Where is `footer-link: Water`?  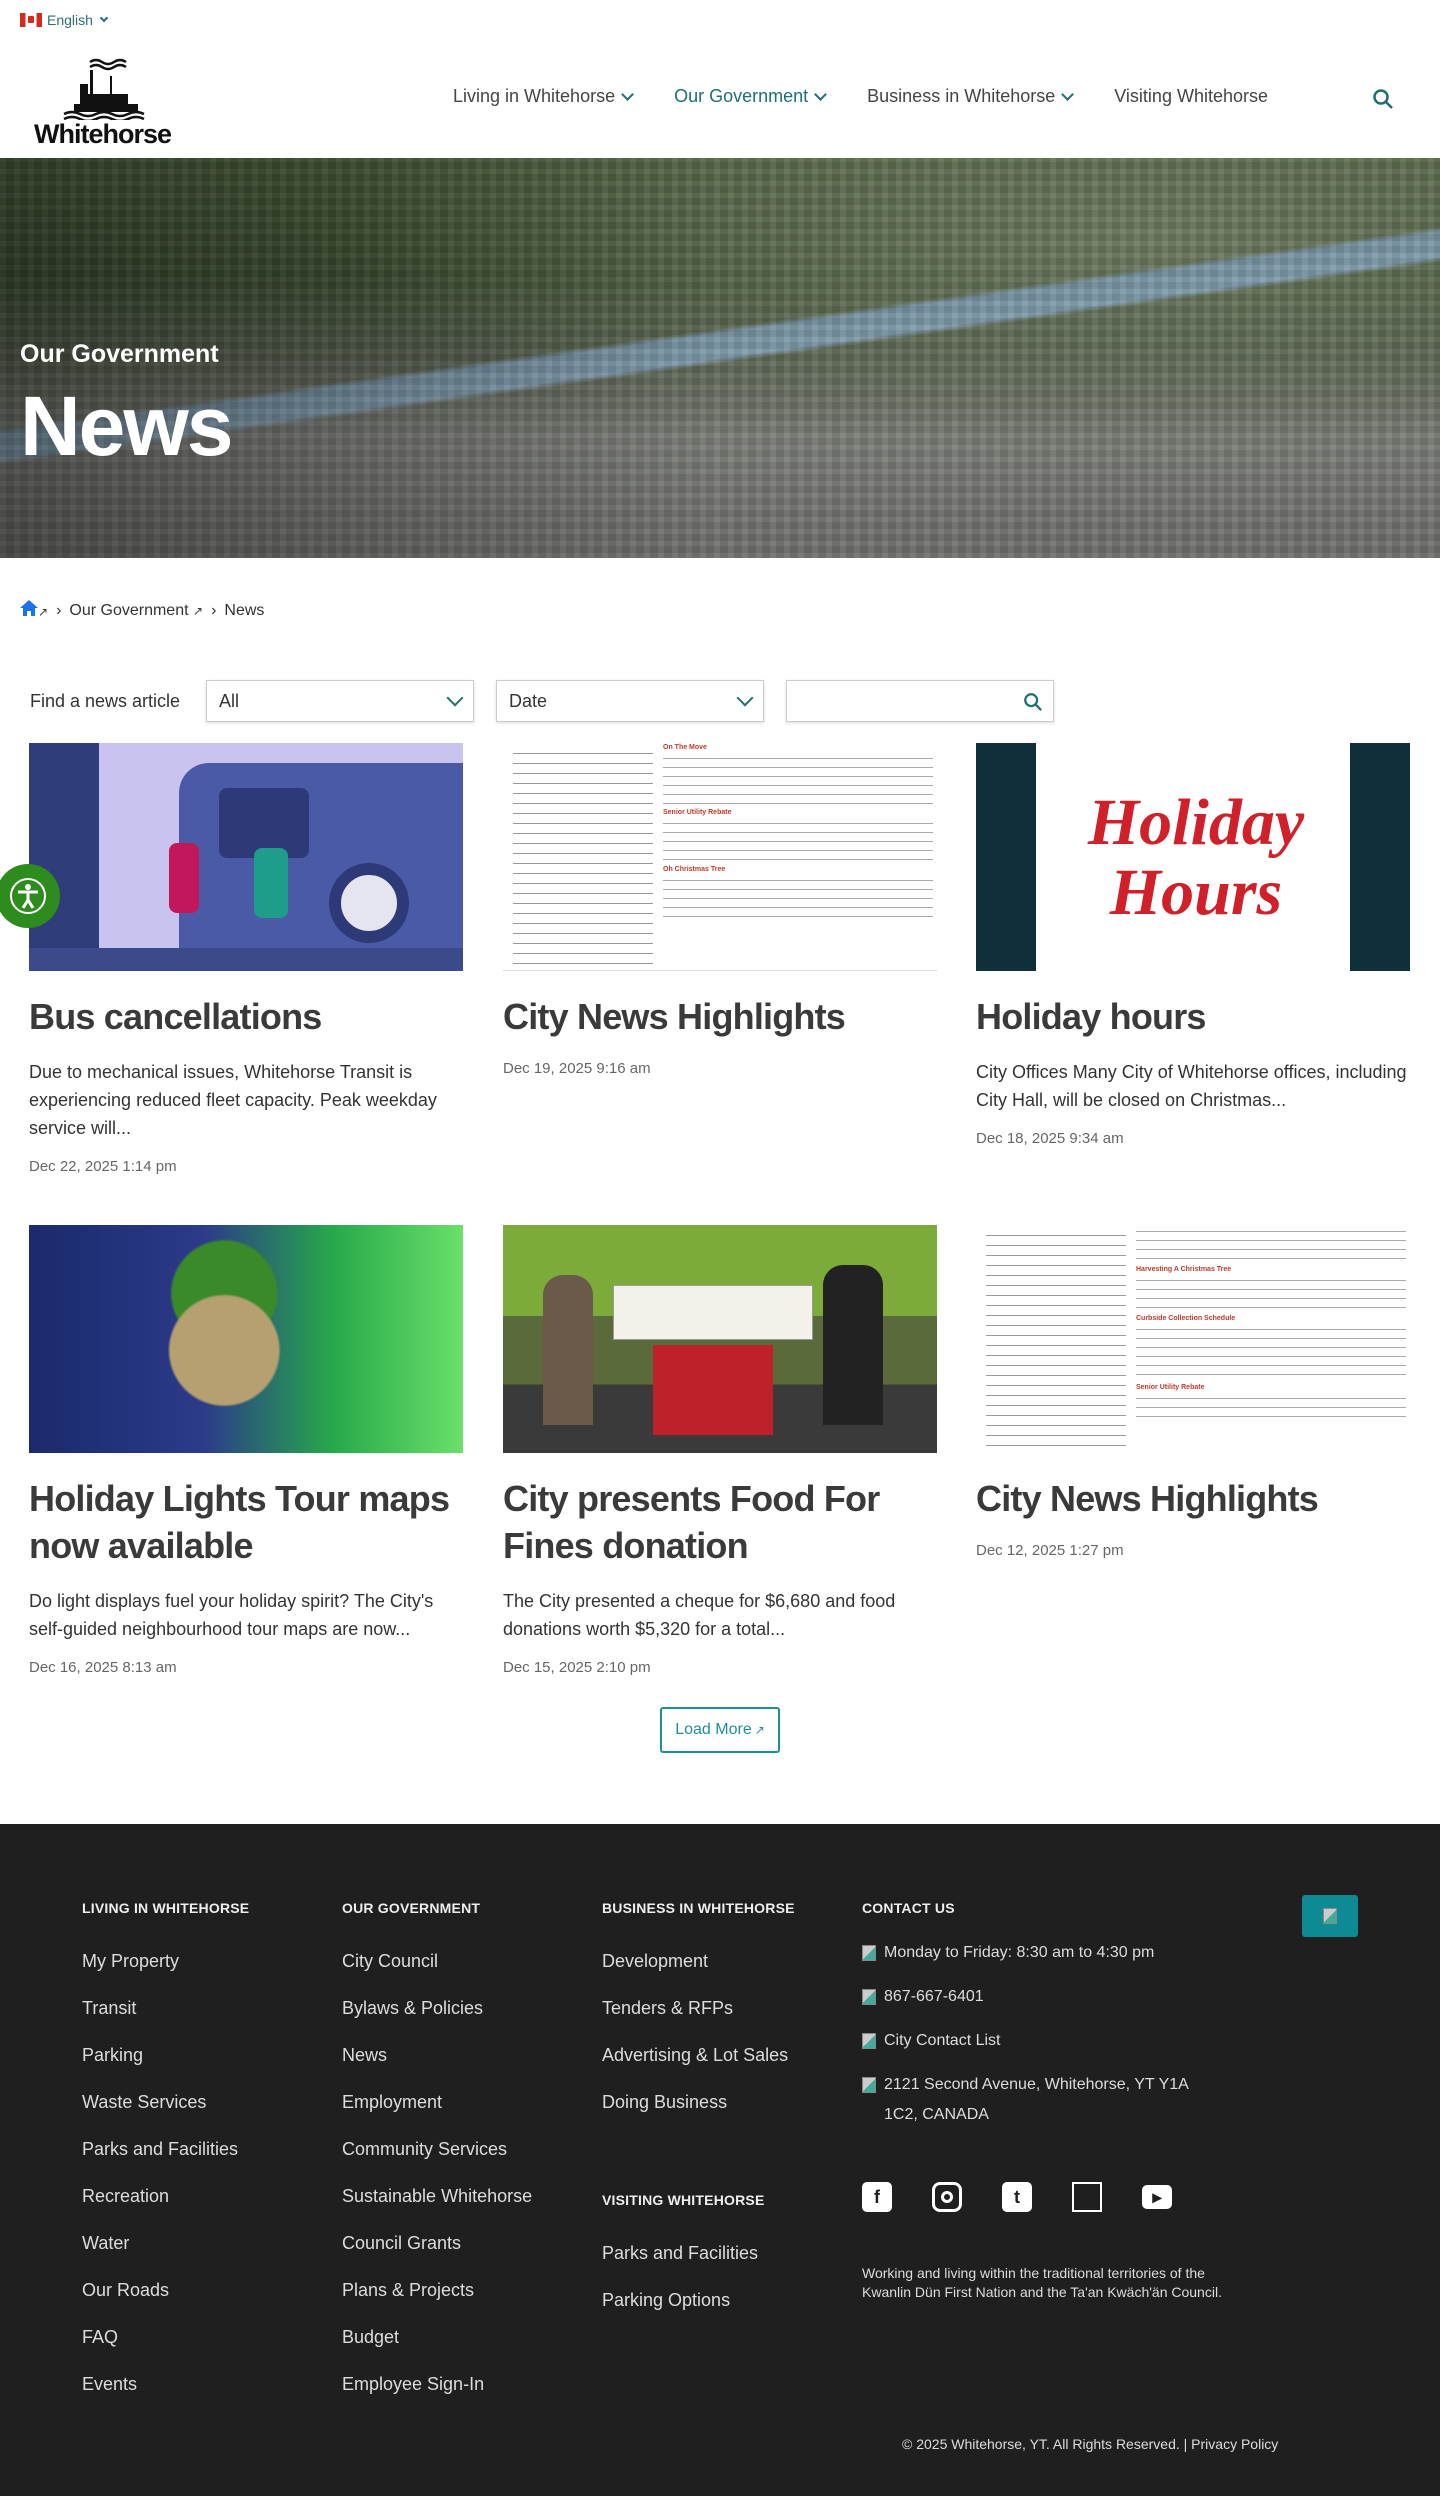
footer-link: Water is located at coordinates (165, 2243).